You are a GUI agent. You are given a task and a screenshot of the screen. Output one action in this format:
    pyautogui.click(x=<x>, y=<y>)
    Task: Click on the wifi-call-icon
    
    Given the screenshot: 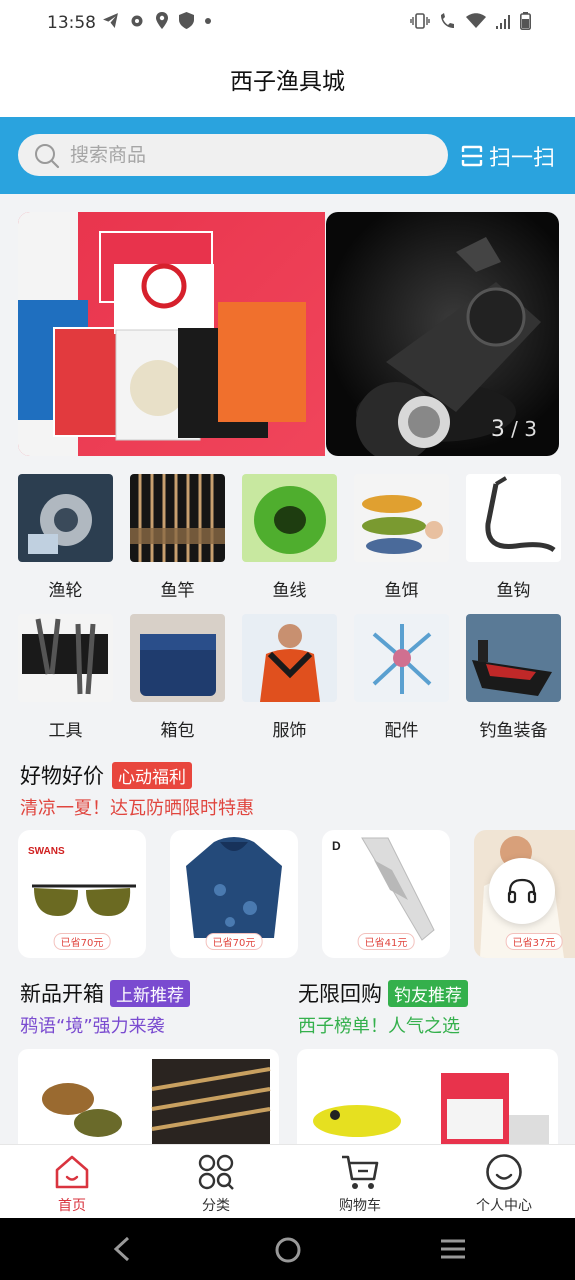 What is the action you would take?
    pyautogui.click(x=447, y=20)
    